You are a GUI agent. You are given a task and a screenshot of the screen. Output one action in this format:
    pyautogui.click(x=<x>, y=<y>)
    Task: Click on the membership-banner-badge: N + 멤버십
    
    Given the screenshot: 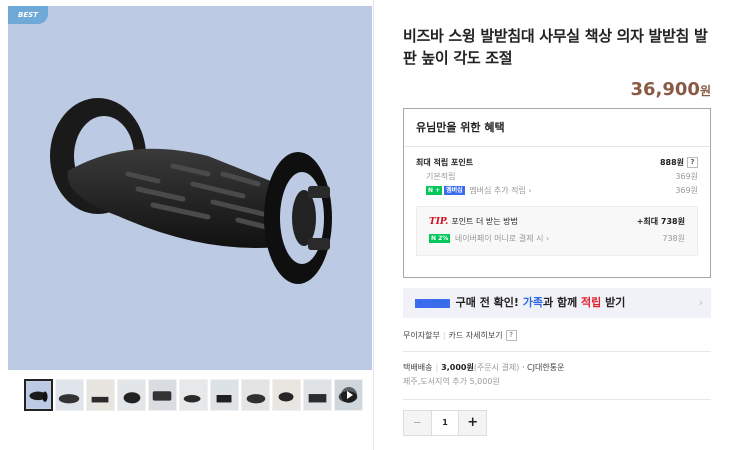 What is the action you would take?
    pyautogui.click(x=432, y=303)
    